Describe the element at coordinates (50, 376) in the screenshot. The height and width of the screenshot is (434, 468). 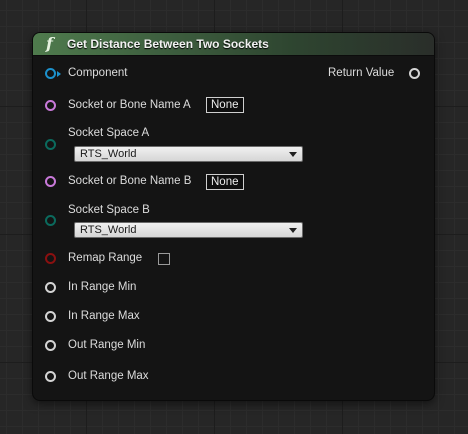
I see `out-range-max-pin` at that location.